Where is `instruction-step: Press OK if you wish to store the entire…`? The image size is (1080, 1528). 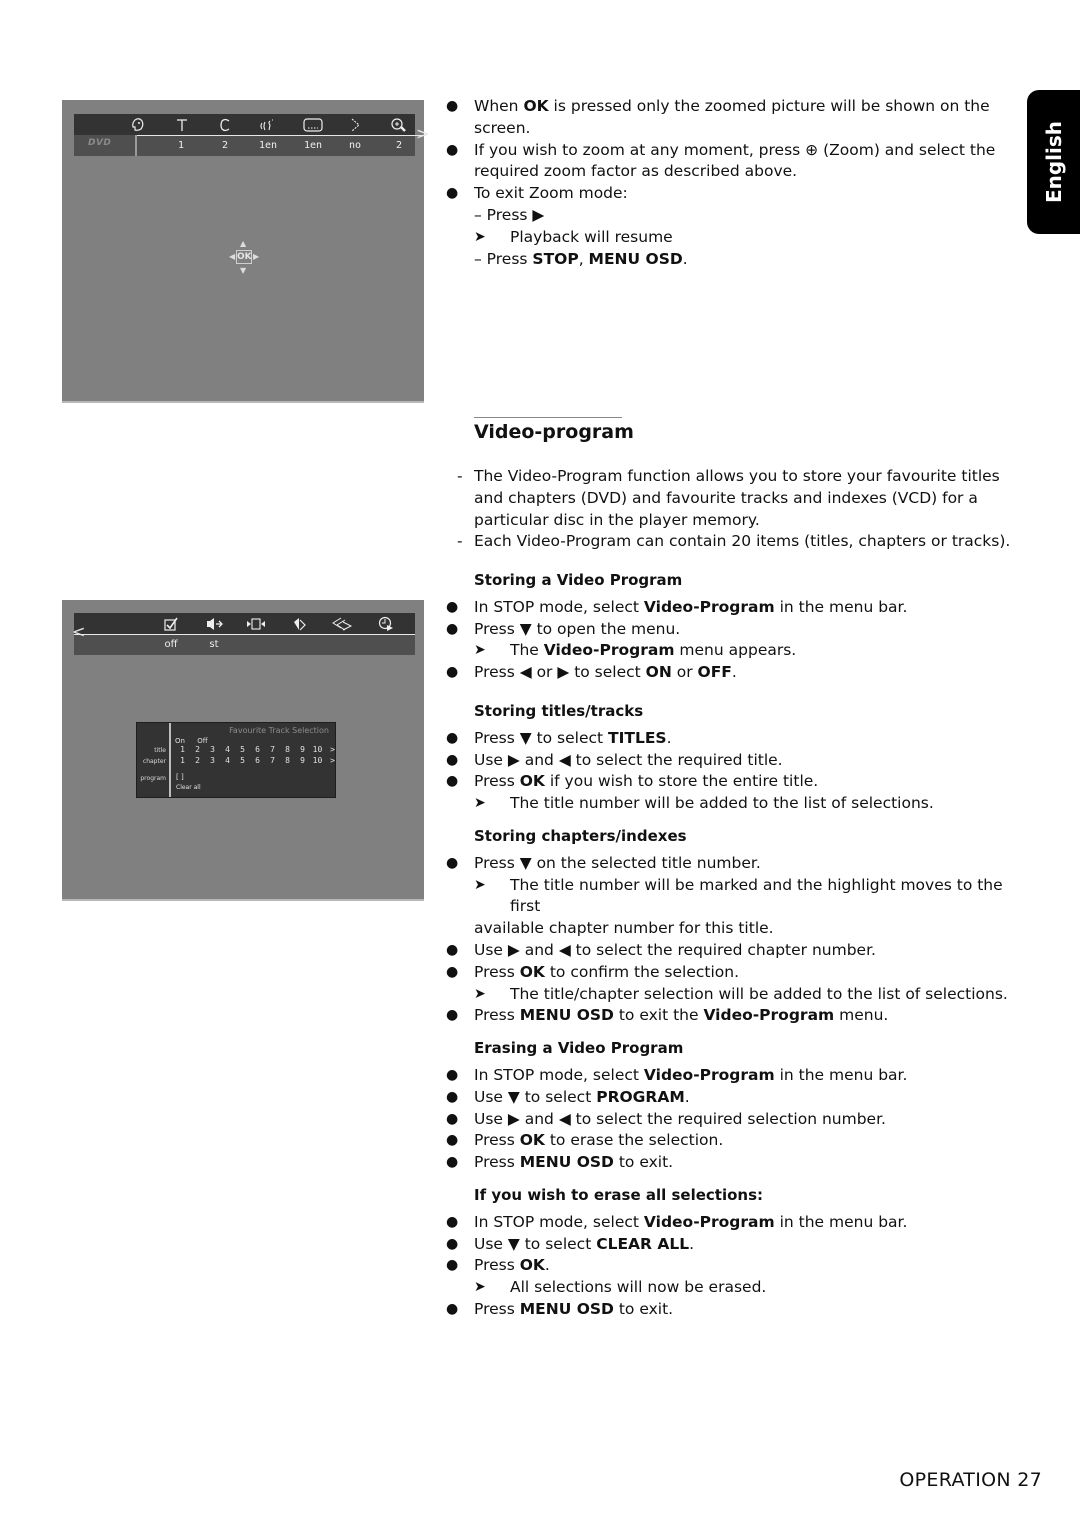
instruction-step: Press OK if you wish to store the entire… is located at coordinates (736, 782).